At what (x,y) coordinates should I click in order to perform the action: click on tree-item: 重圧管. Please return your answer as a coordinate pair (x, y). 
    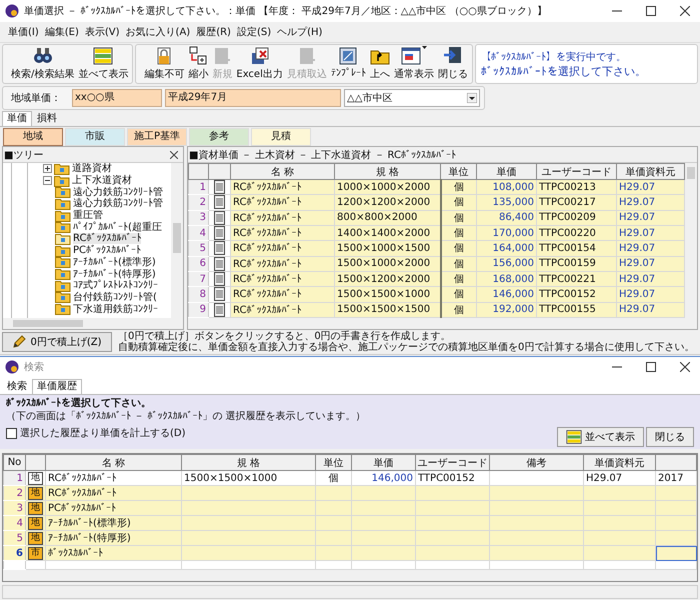
    Looking at the image, I should click on (88, 216).